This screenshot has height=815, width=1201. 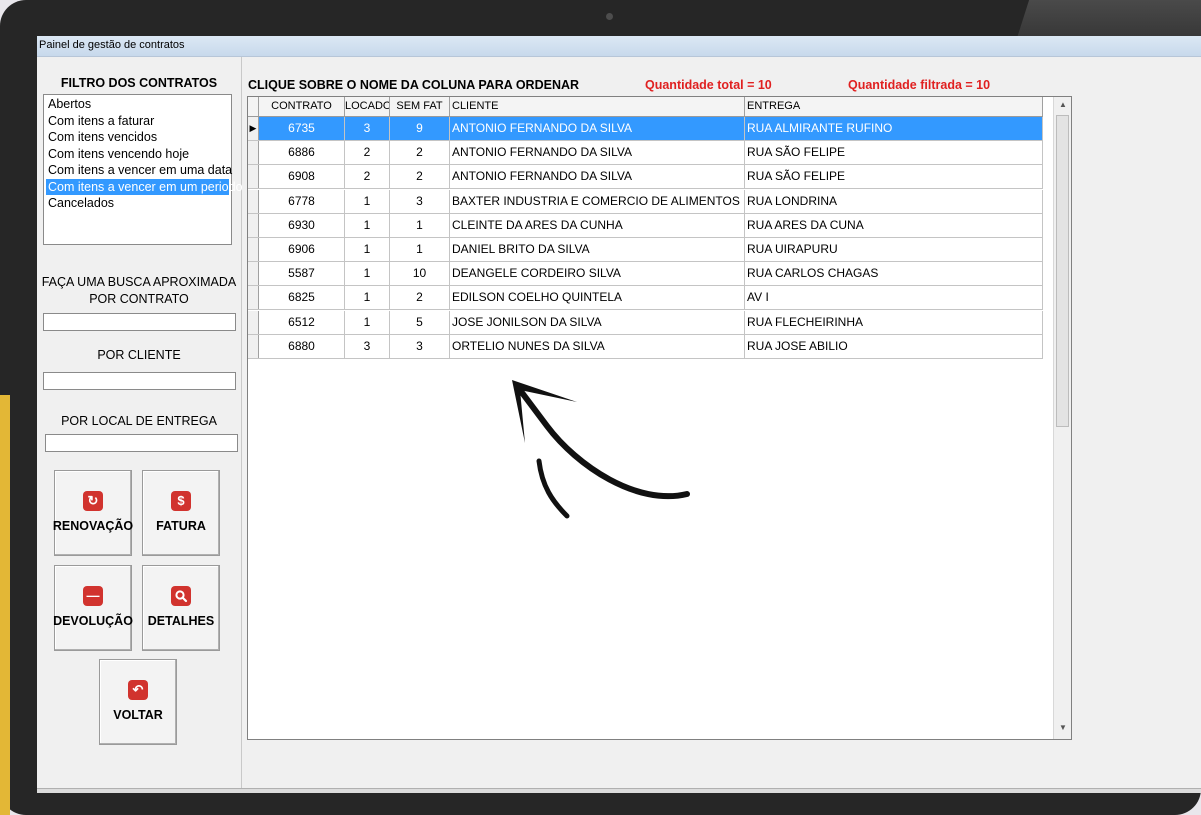 I want to click on contract-cell: 6908, so click(x=302, y=177).